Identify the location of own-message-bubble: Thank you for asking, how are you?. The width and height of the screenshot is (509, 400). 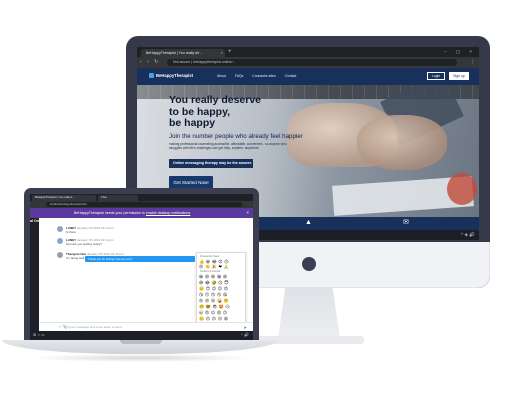
(140, 259).